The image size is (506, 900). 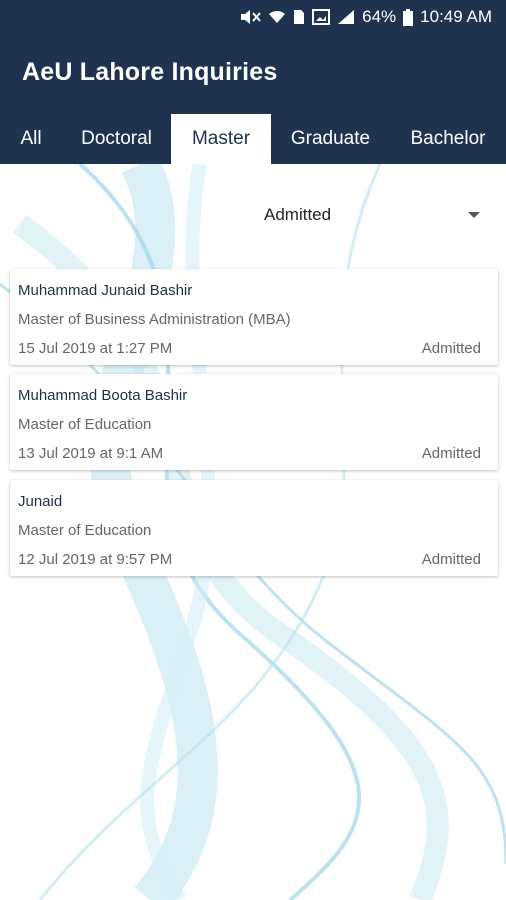 I want to click on tab-doctoral: Doctoral, so click(x=116, y=139).